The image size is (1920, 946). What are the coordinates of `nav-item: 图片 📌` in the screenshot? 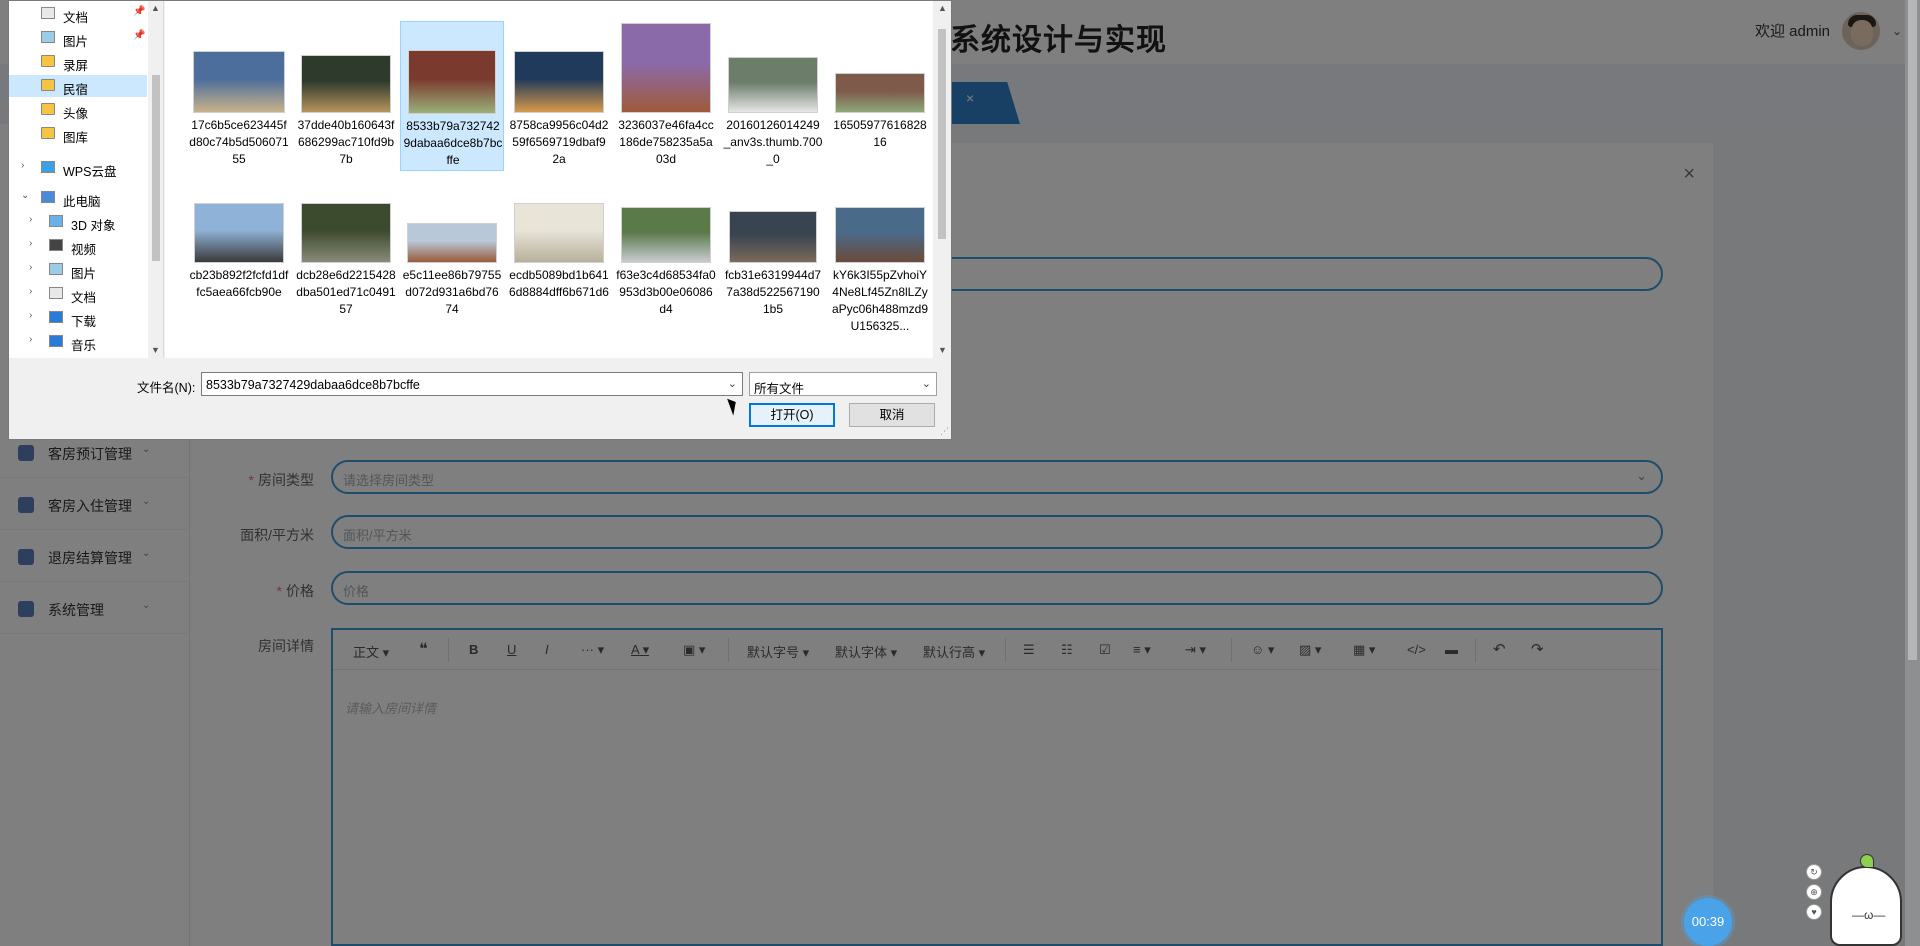 It's located at (78, 38).